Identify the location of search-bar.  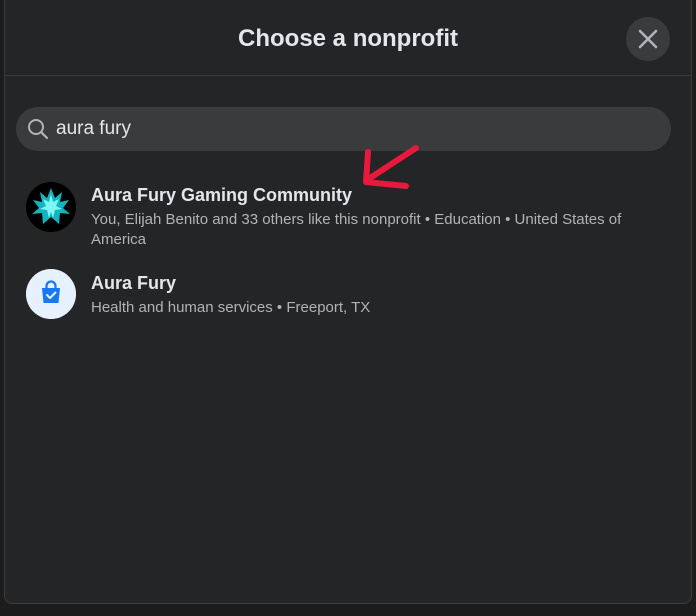
(343, 129).